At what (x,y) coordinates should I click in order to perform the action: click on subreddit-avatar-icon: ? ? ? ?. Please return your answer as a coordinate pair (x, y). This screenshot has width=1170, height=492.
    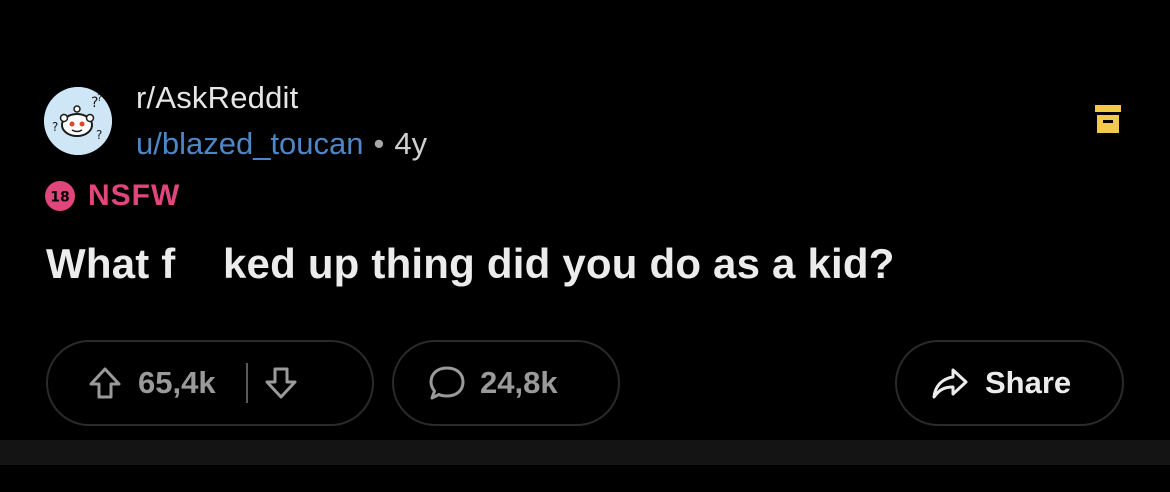
    Looking at the image, I should click on (78, 121).